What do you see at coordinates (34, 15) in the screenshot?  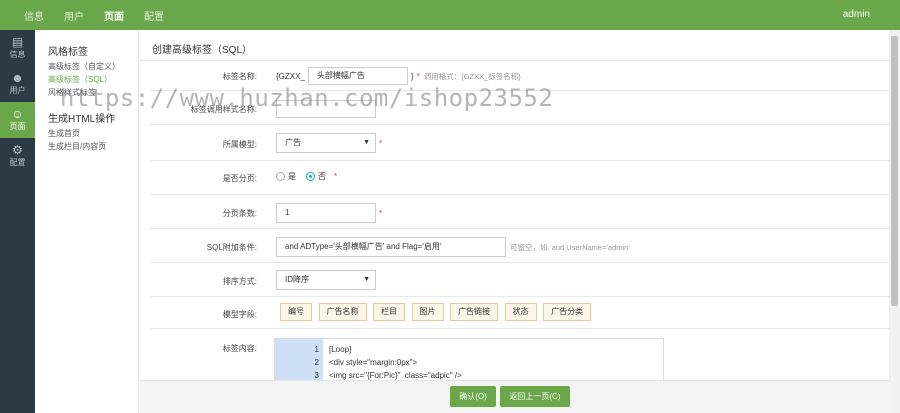 I see `topnav-info: 信息` at bounding box center [34, 15].